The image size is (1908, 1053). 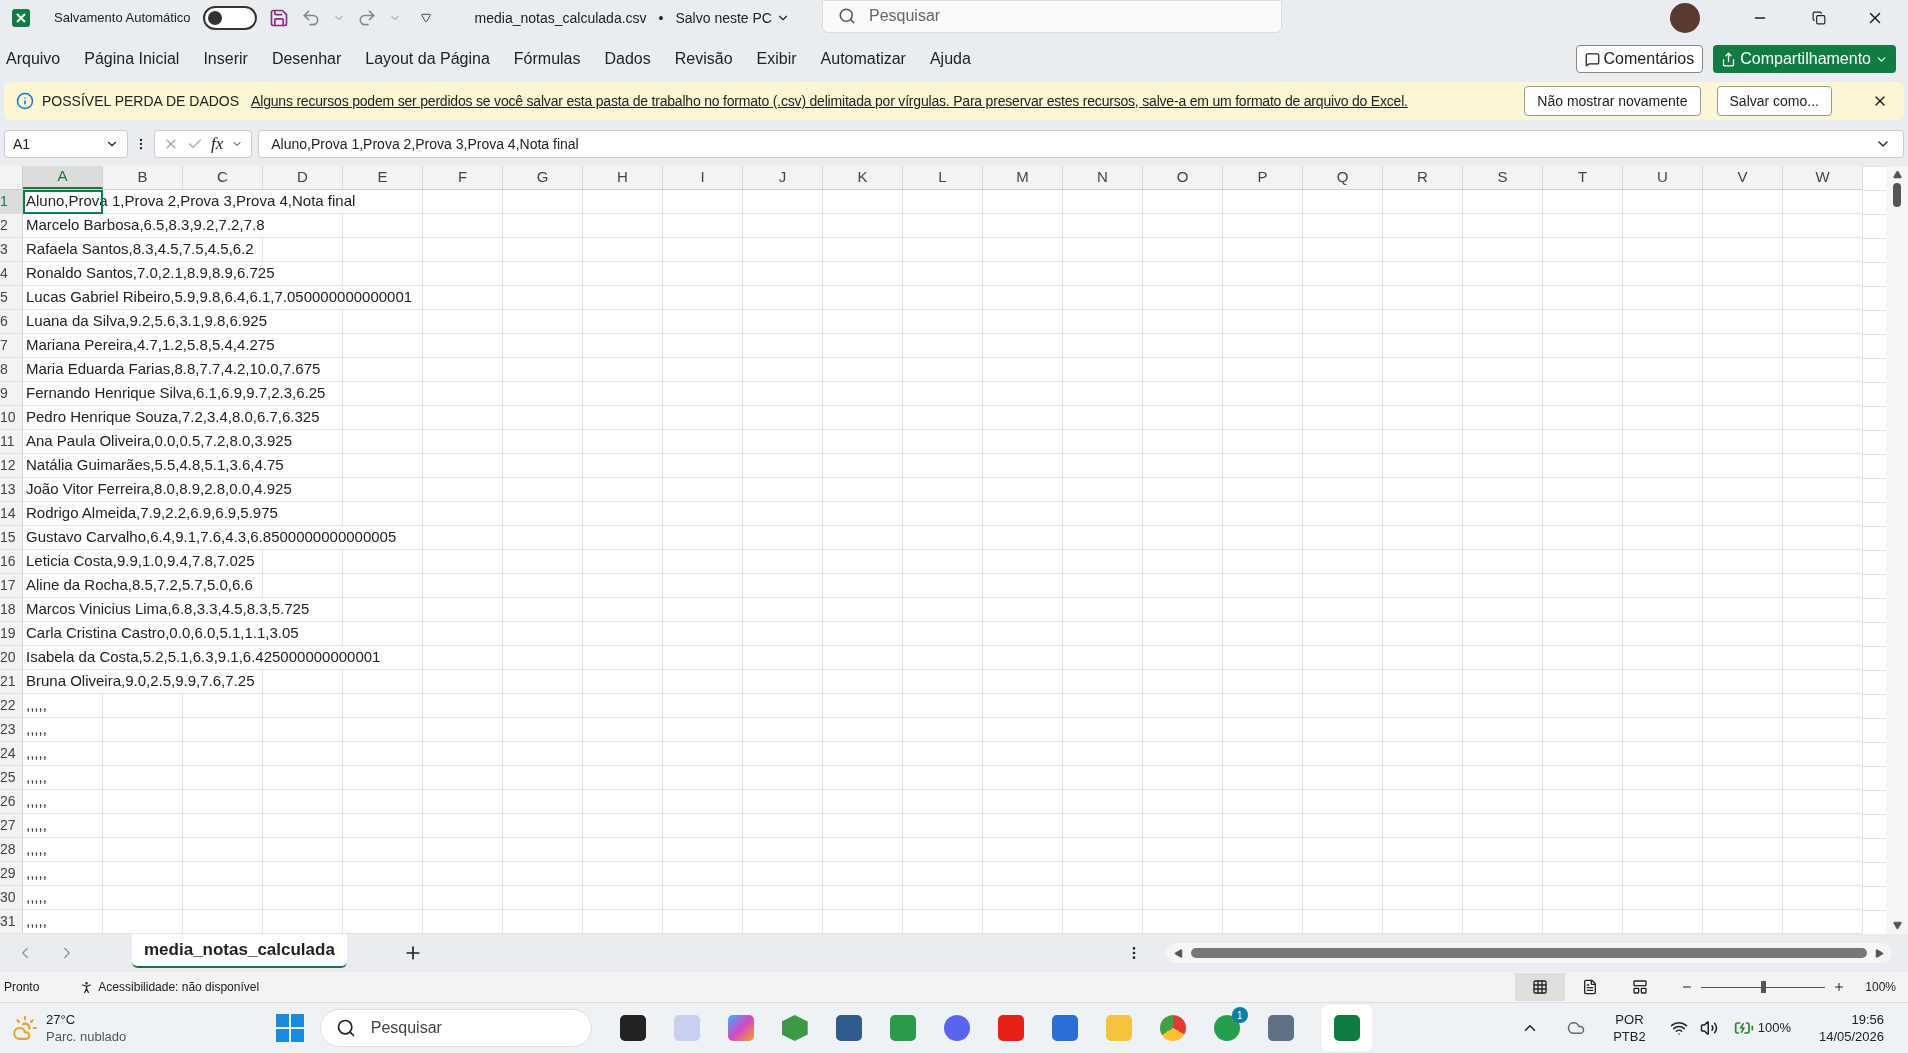 I want to click on menu-tab: Desenhar, so click(x=306, y=59).